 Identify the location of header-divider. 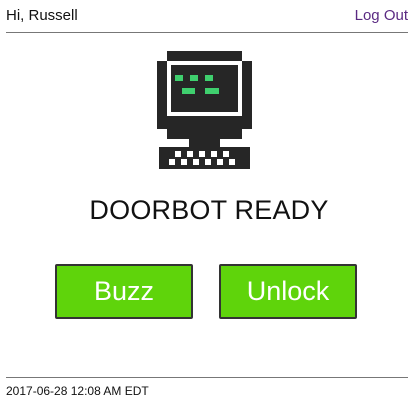
(207, 32).